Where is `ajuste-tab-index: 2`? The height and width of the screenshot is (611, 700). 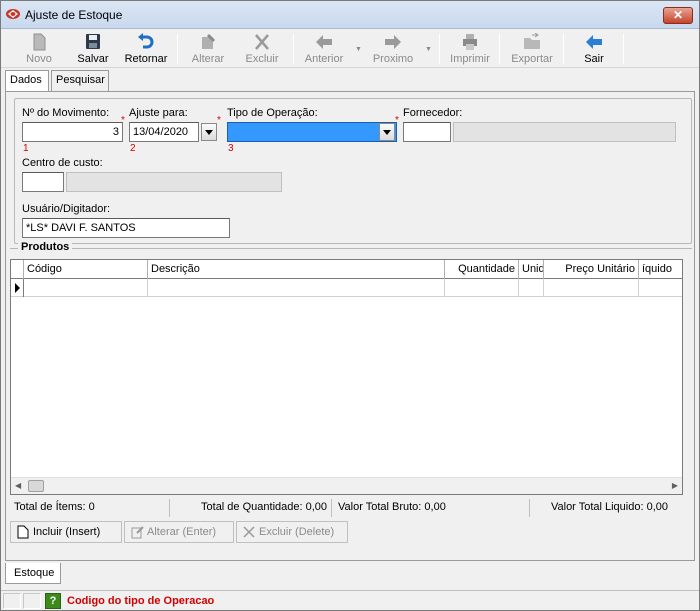
ajuste-tab-index: 2 is located at coordinates (133, 148).